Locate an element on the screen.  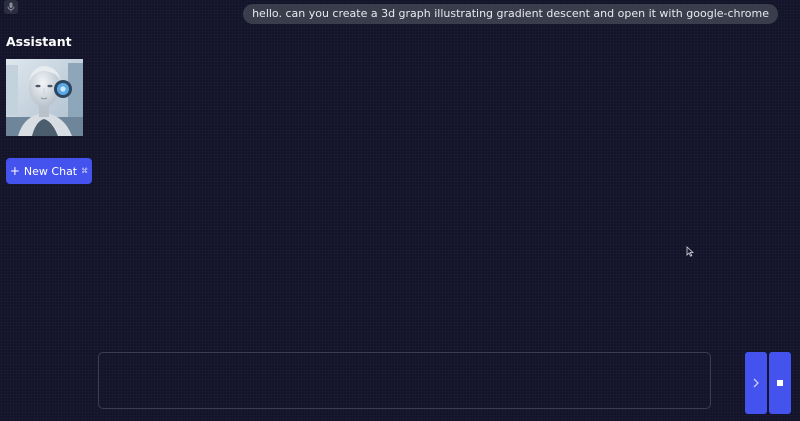
microphone-icon is located at coordinates (11, 7).